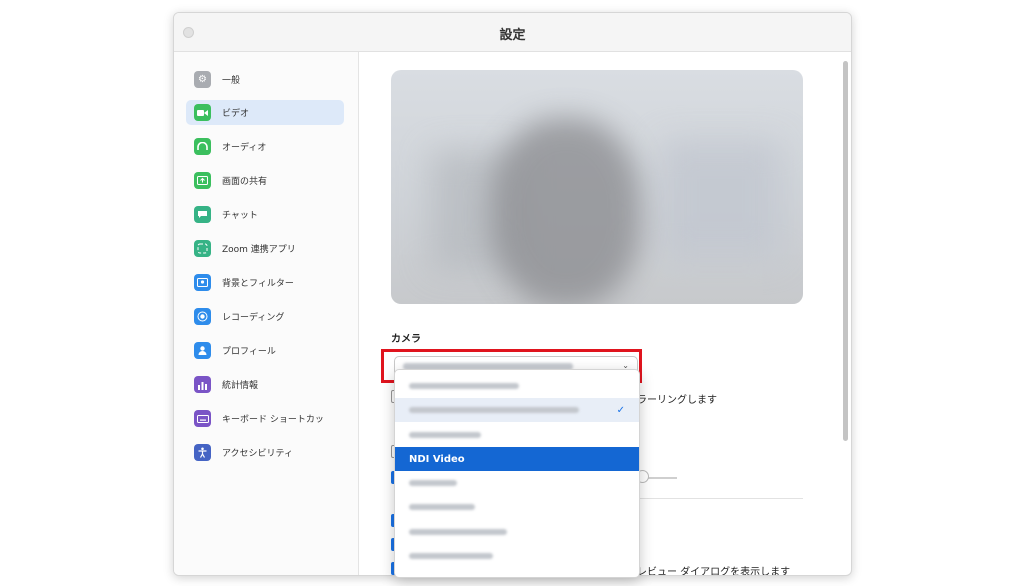  I want to click on sidebar-item-label: プロフィール, so click(249, 352).